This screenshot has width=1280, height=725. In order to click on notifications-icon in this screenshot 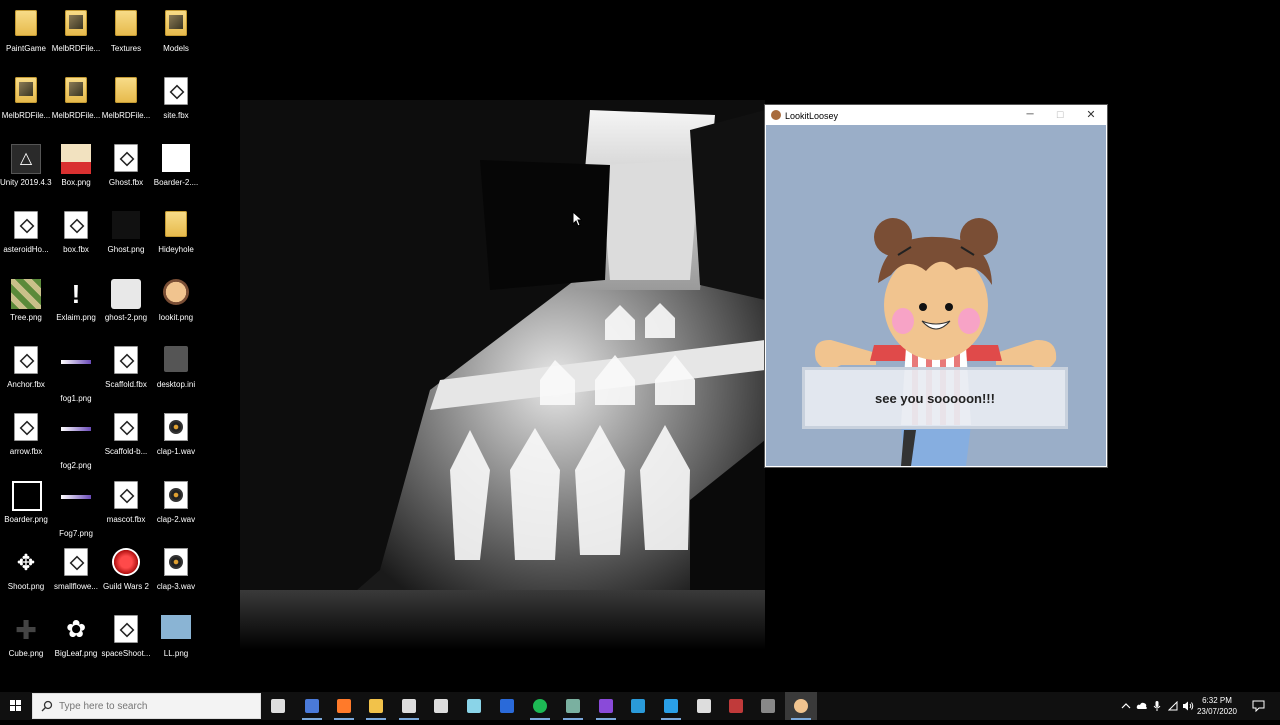, I will do `click(1258, 706)`.